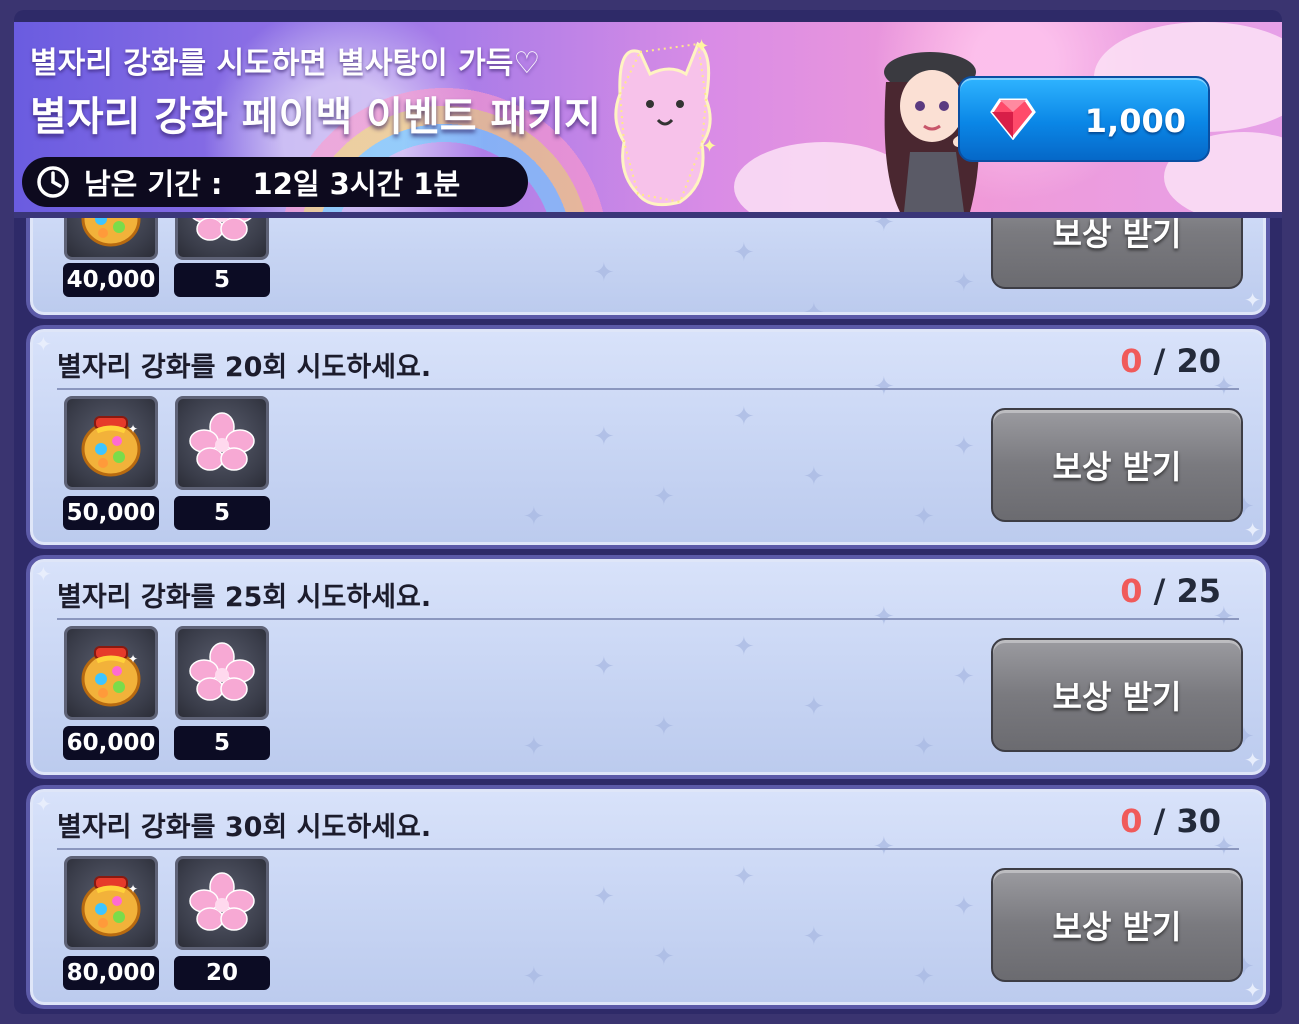 The width and height of the screenshot is (1299, 1024). What do you see at coordinates (153, 184) in the screenshot?
I see `remaining-time-label: 남은 기간 :` at bounding box center [153, 184].